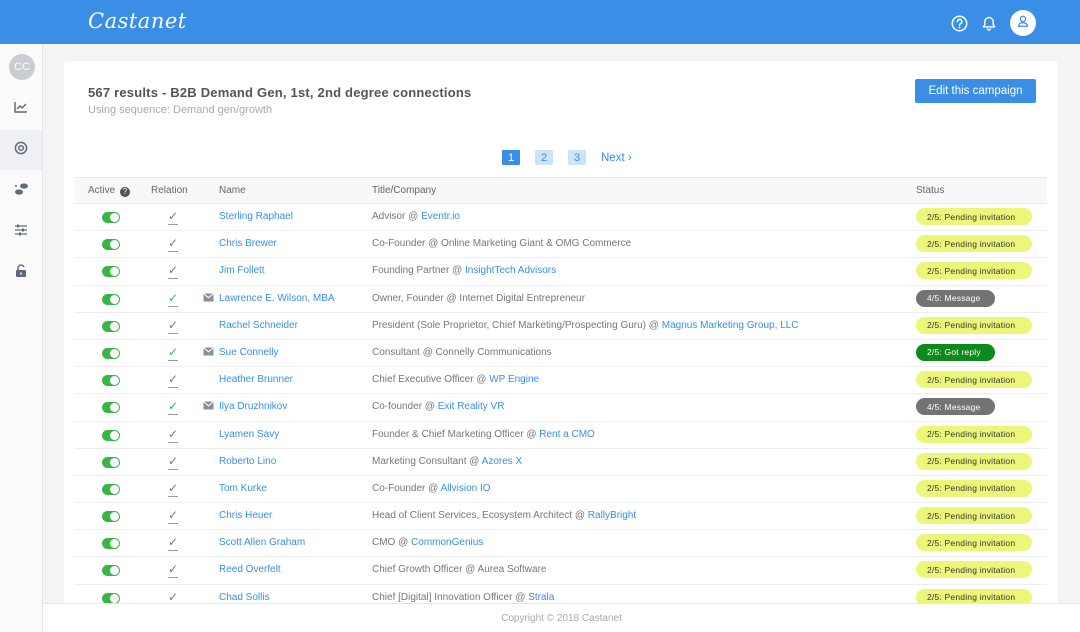 This screenshot has width=1080, height=632. Describe the element at coordinates (125, 192) in the screenshot. I see `help-icon: ?` at that location.